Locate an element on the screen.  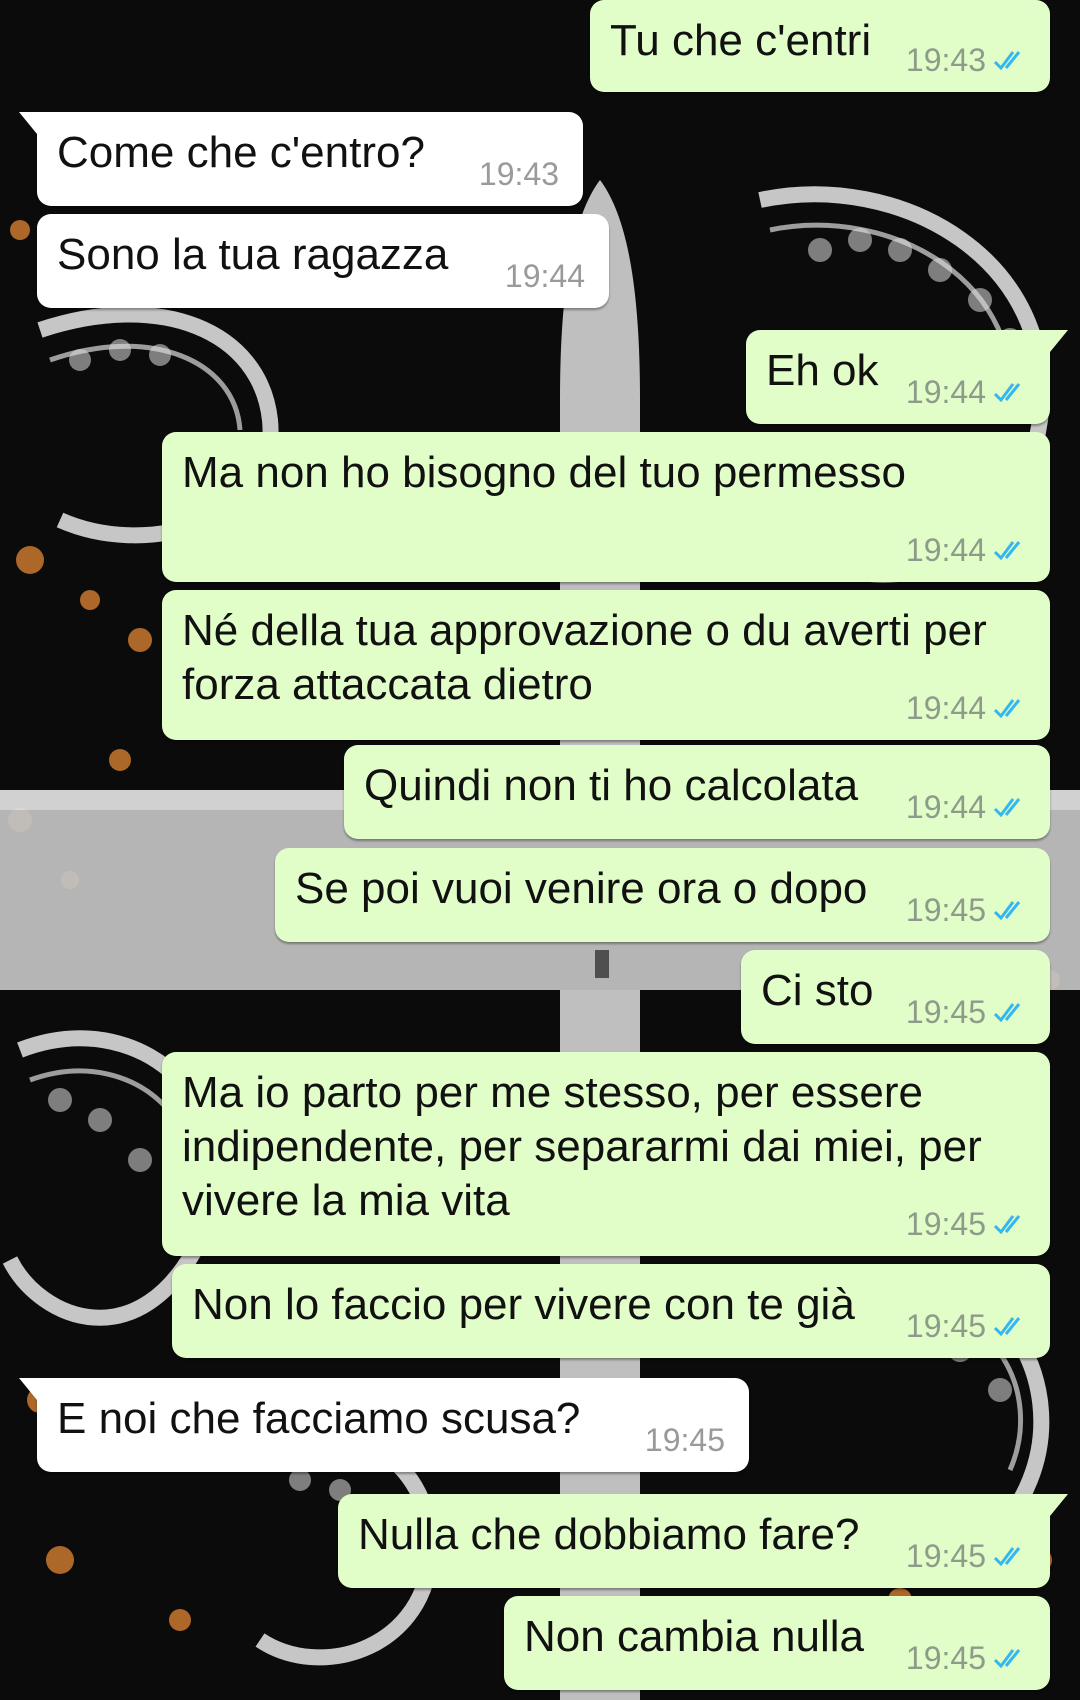
message-text: Ci sto is located at coordinates (817, 990).